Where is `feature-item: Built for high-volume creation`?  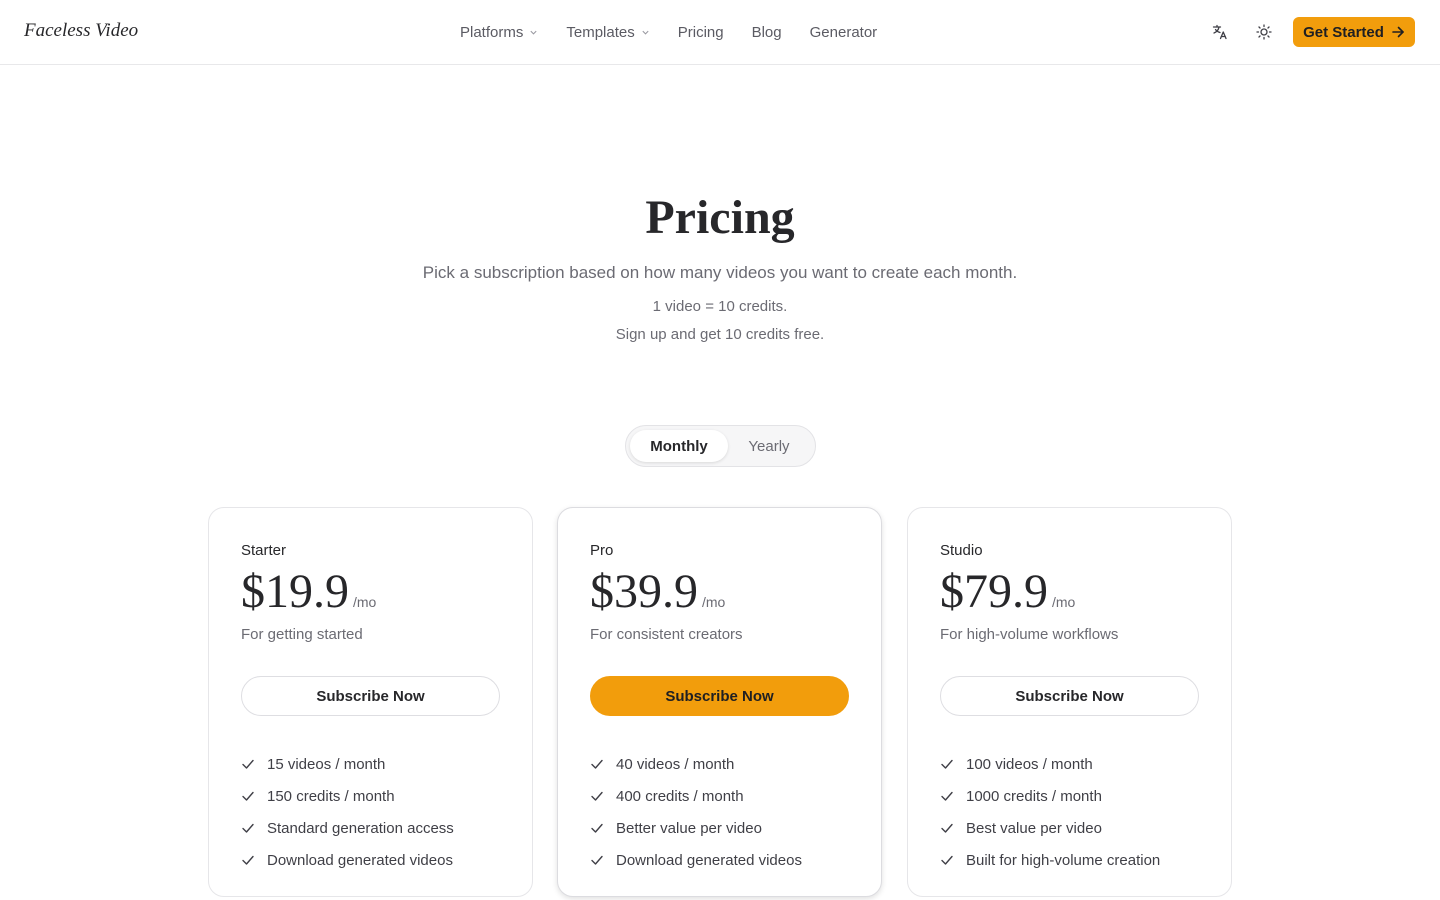
feature-item: Built for high-volume creation is located at coordinates (1050, 860).